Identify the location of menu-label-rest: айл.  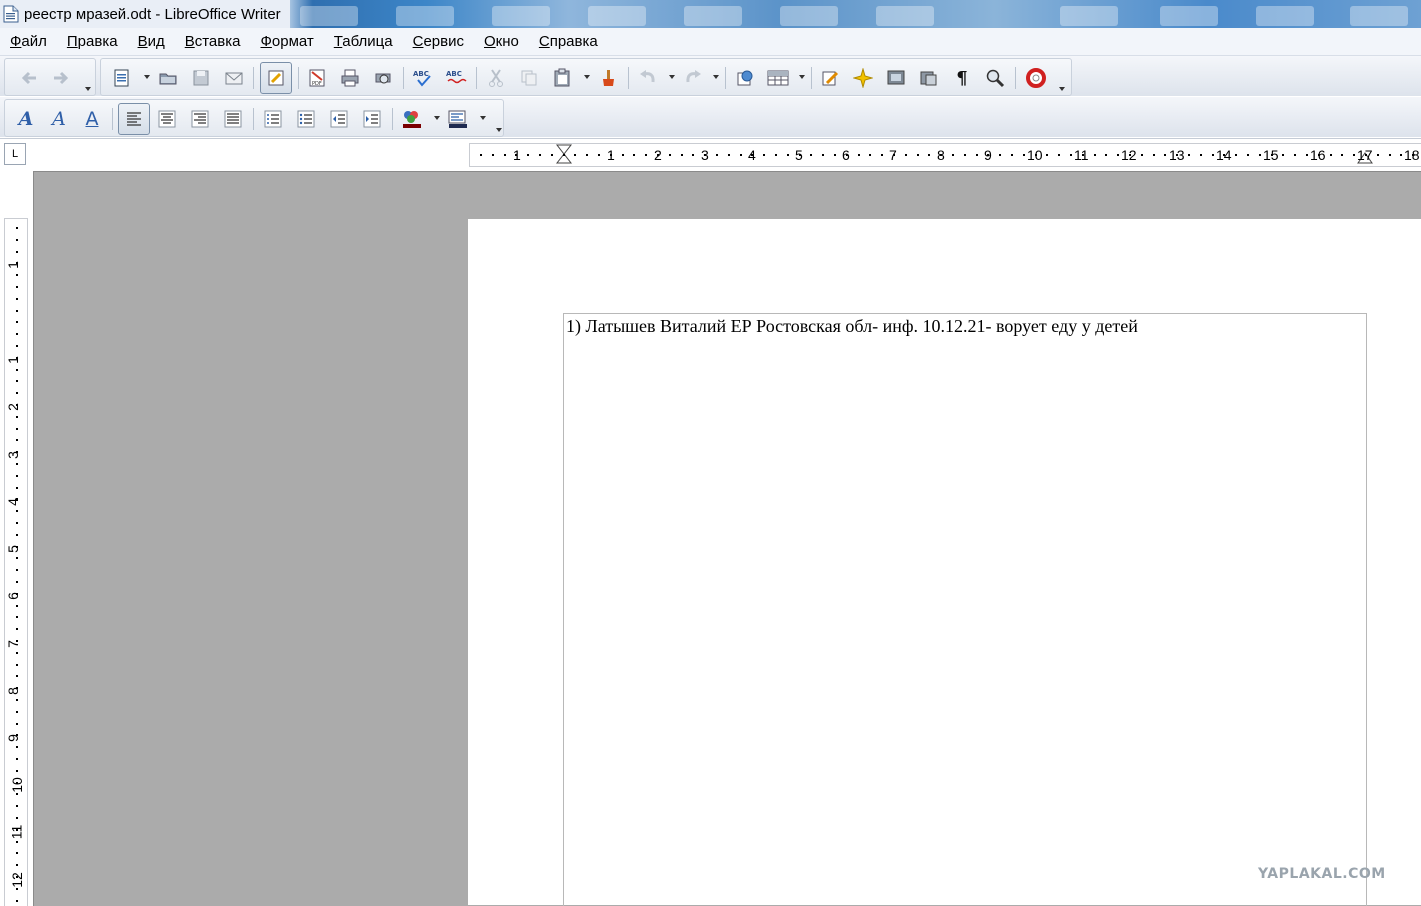
(34, 41).